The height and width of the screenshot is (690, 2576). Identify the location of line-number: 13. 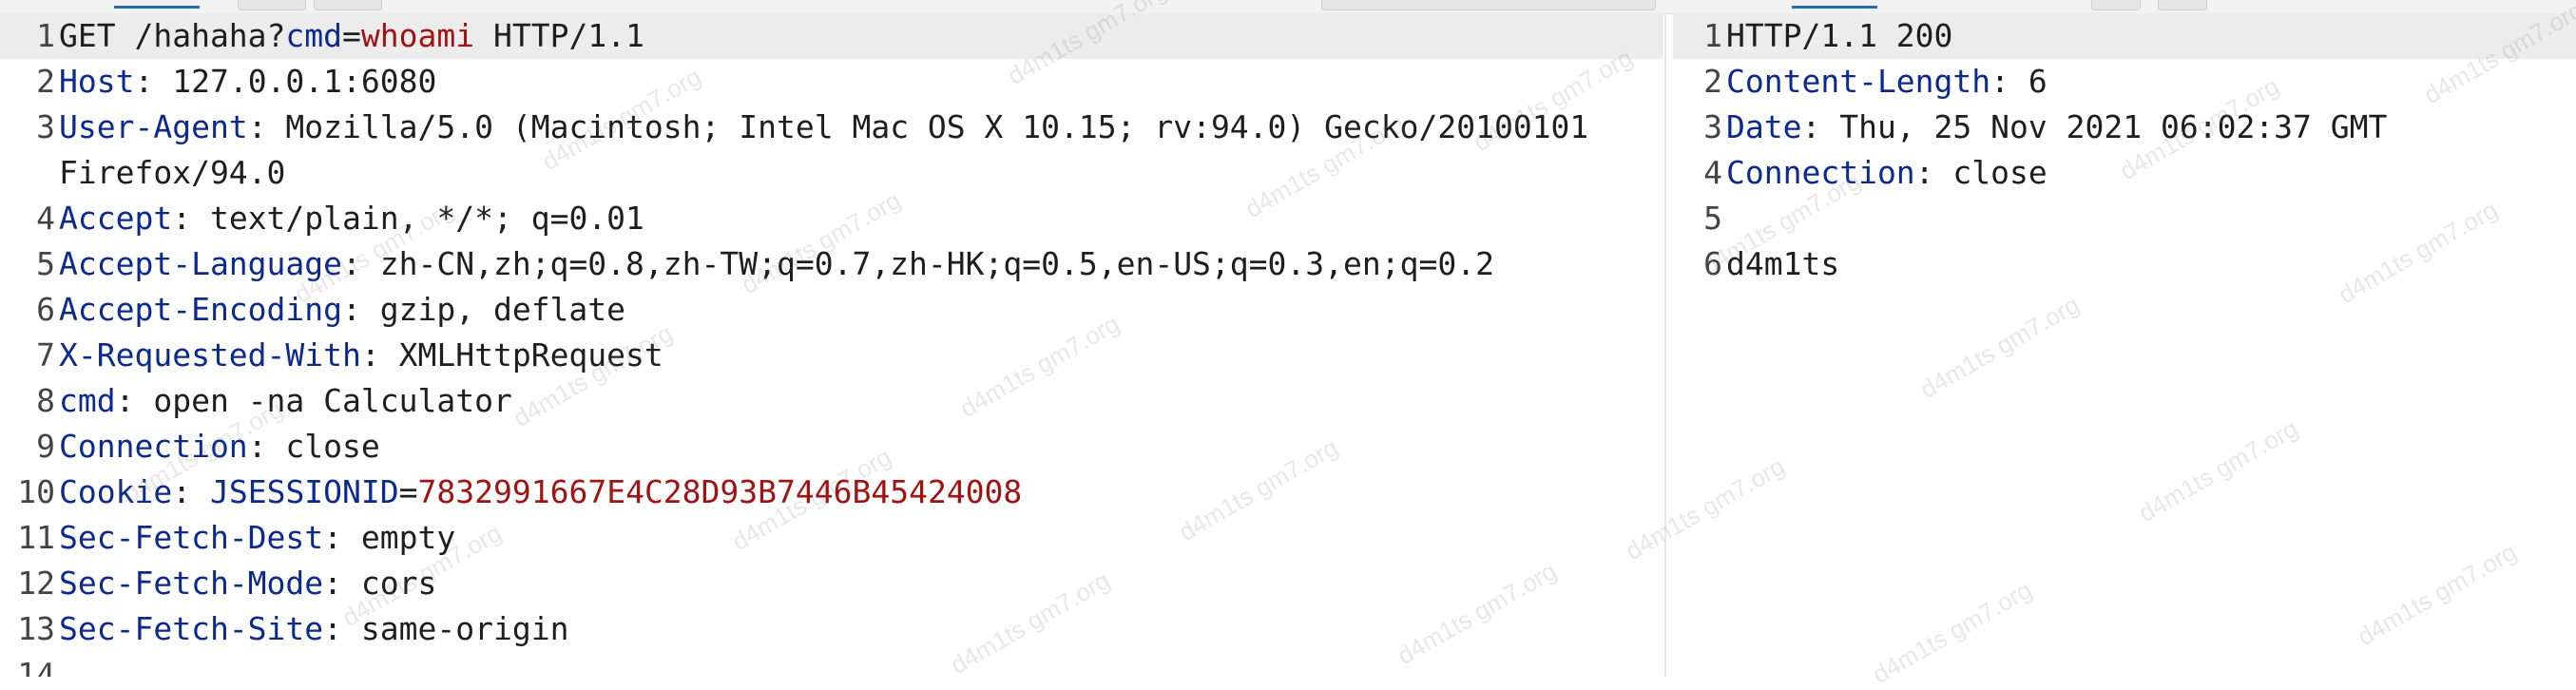
(36, 628).